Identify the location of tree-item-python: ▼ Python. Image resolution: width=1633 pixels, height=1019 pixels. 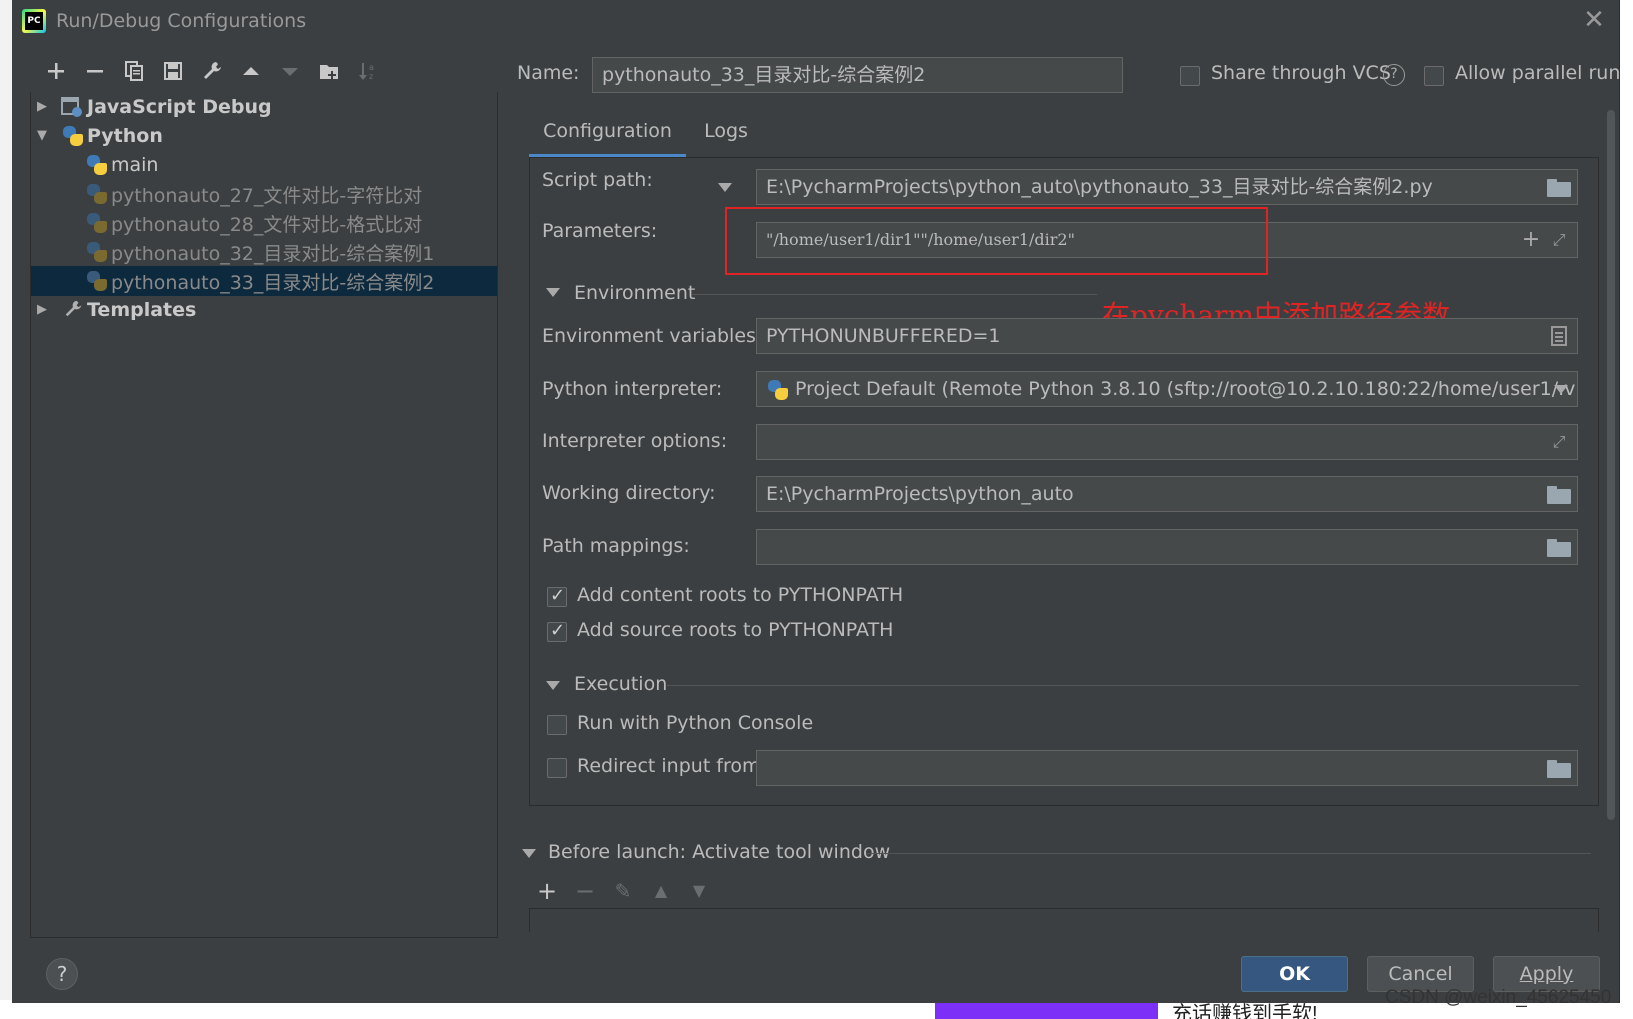
(264, 136).